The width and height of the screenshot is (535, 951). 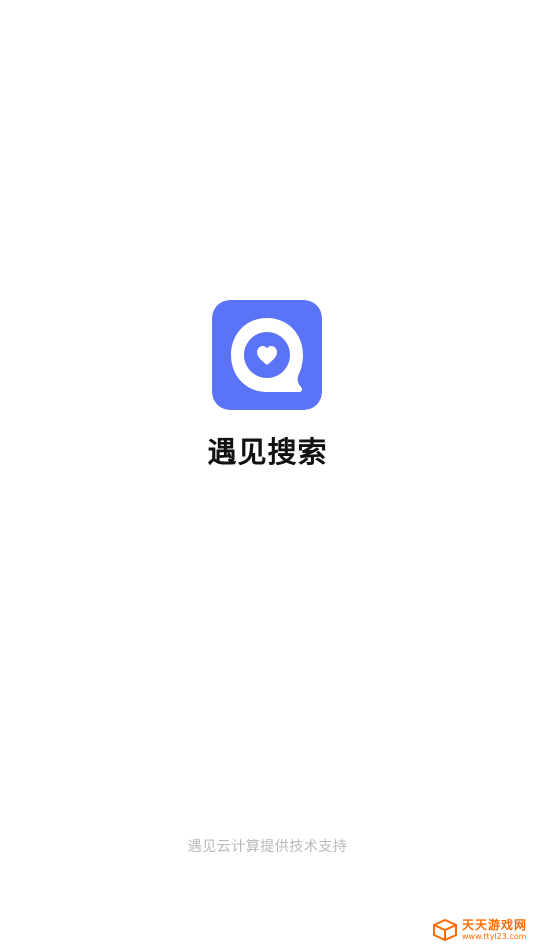 I want to click on app-icon, so click(x=267, y=355).